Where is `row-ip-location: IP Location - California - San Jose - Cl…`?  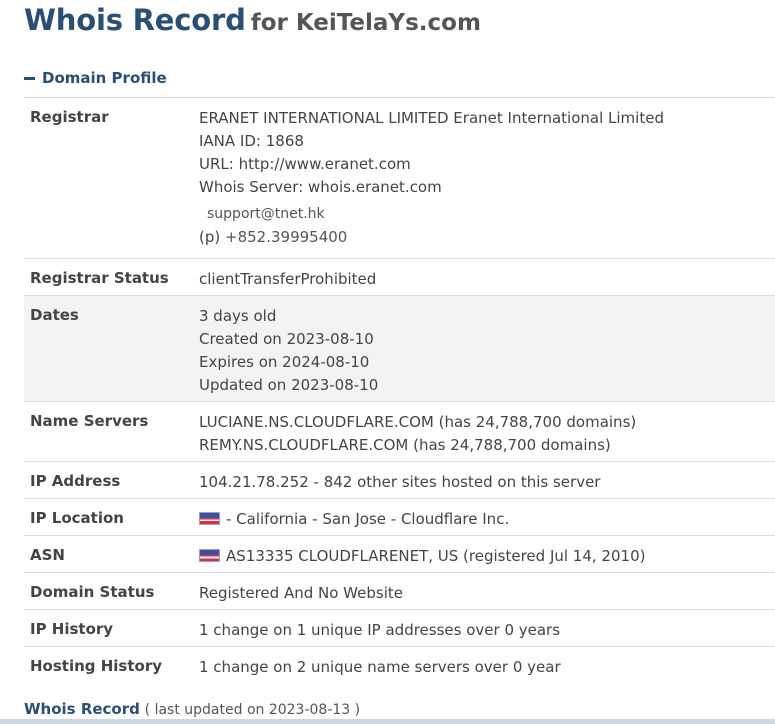 row-ip-location: IP Location - California - San Jose - Cl… is located at coordinates (399, 517).